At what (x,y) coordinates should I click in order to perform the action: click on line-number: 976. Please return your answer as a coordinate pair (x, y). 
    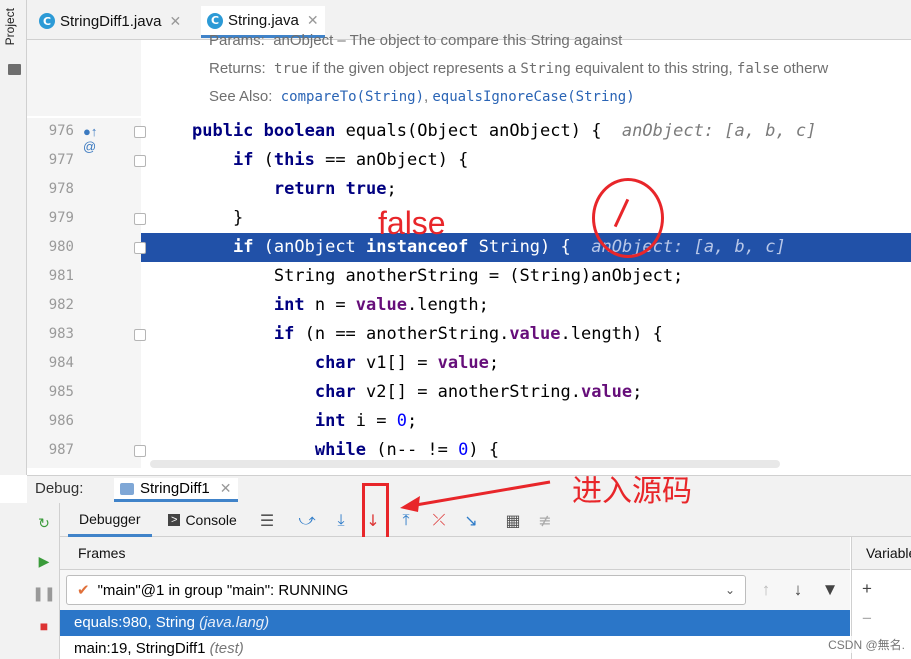
    Looking at the image, I should click on (61, 131).